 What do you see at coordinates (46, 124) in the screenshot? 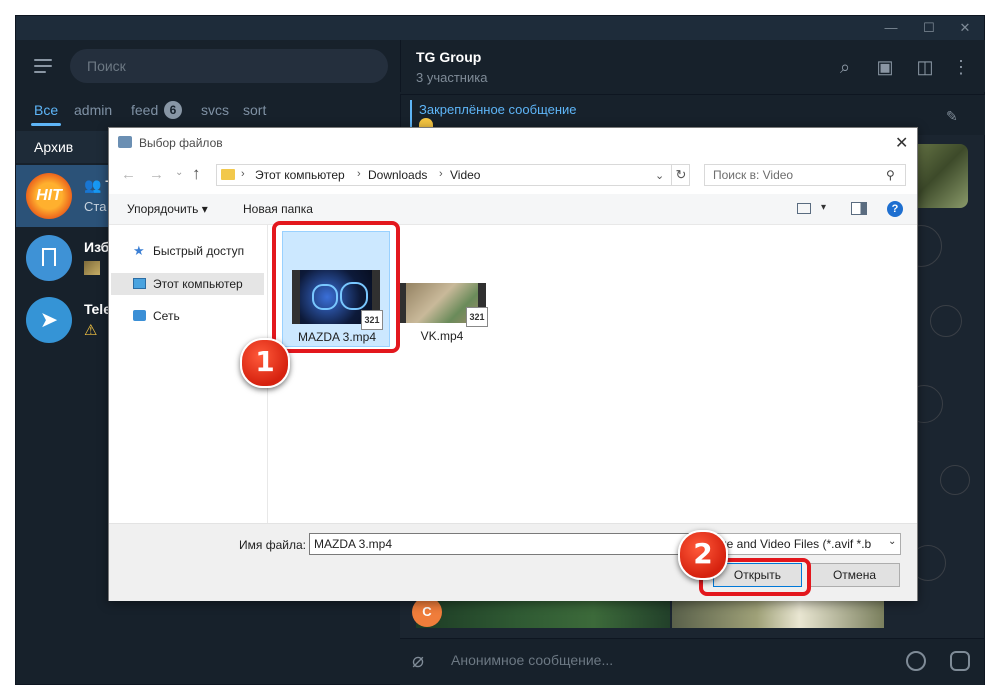
I see `active-tab-indicator` at bounding box center [46, 124].